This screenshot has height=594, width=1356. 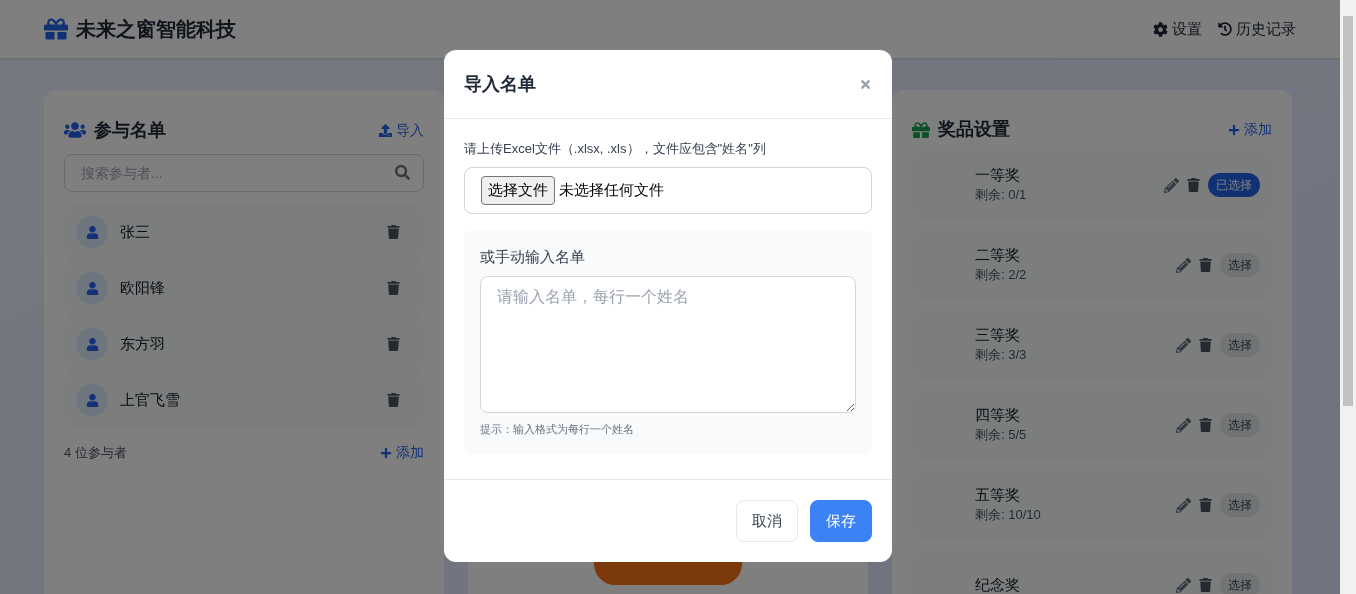 What do you see at coordinates (998, 175) in the screenshot?
I see `prize-name: 一等奖` at bounding box center [998, 175].